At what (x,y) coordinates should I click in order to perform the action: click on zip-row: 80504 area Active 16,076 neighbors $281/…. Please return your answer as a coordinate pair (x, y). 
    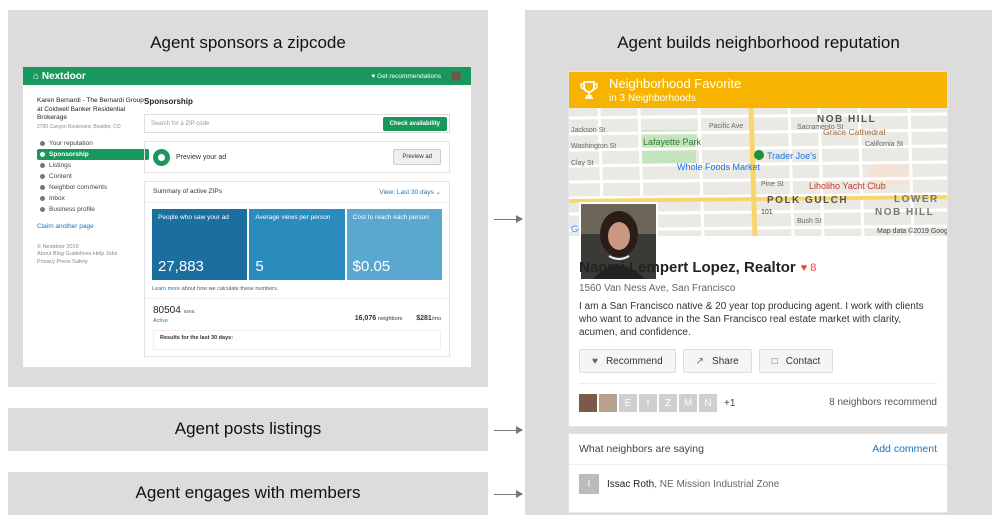
    Looking at the image, I should click on (297, 327).